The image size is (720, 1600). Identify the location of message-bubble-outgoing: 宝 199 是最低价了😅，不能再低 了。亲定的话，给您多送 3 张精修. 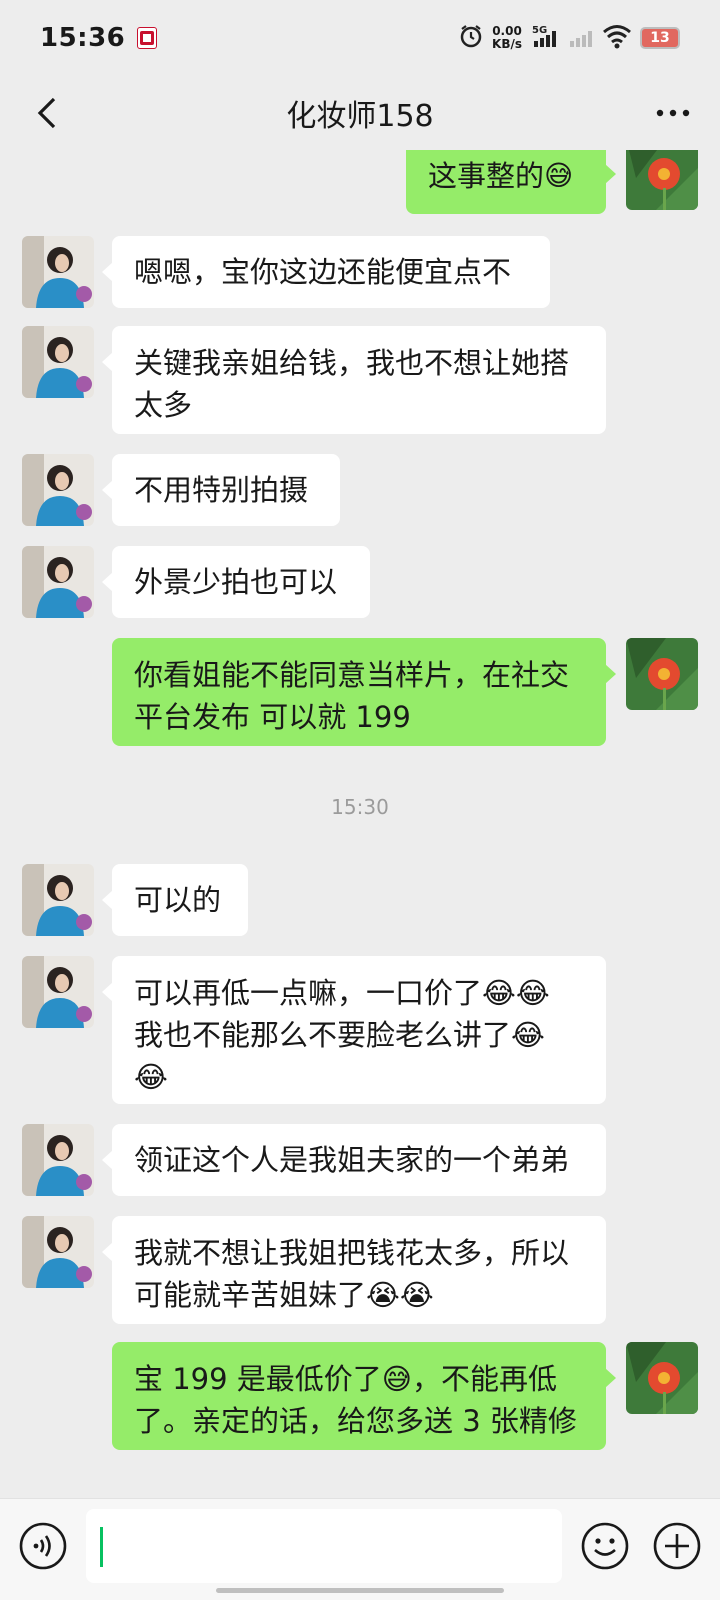
(364, 1396).